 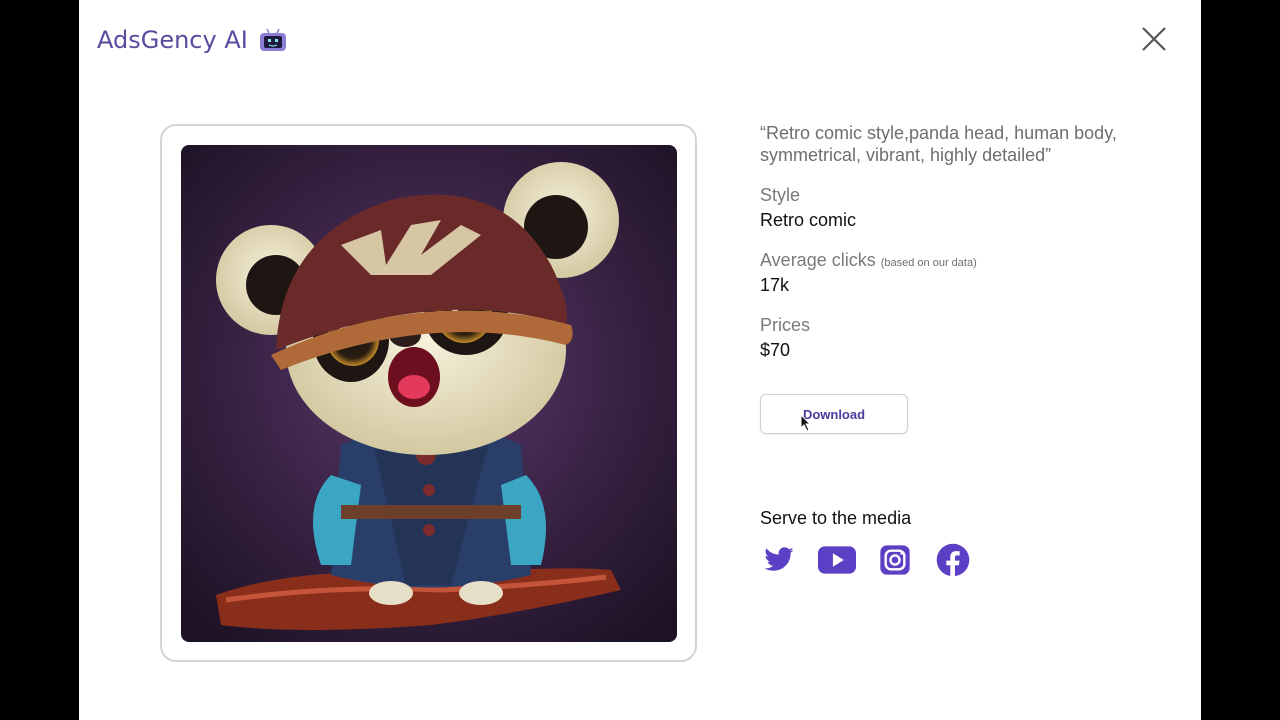 I want to click on close-icon, so click(x=1154, y=39).